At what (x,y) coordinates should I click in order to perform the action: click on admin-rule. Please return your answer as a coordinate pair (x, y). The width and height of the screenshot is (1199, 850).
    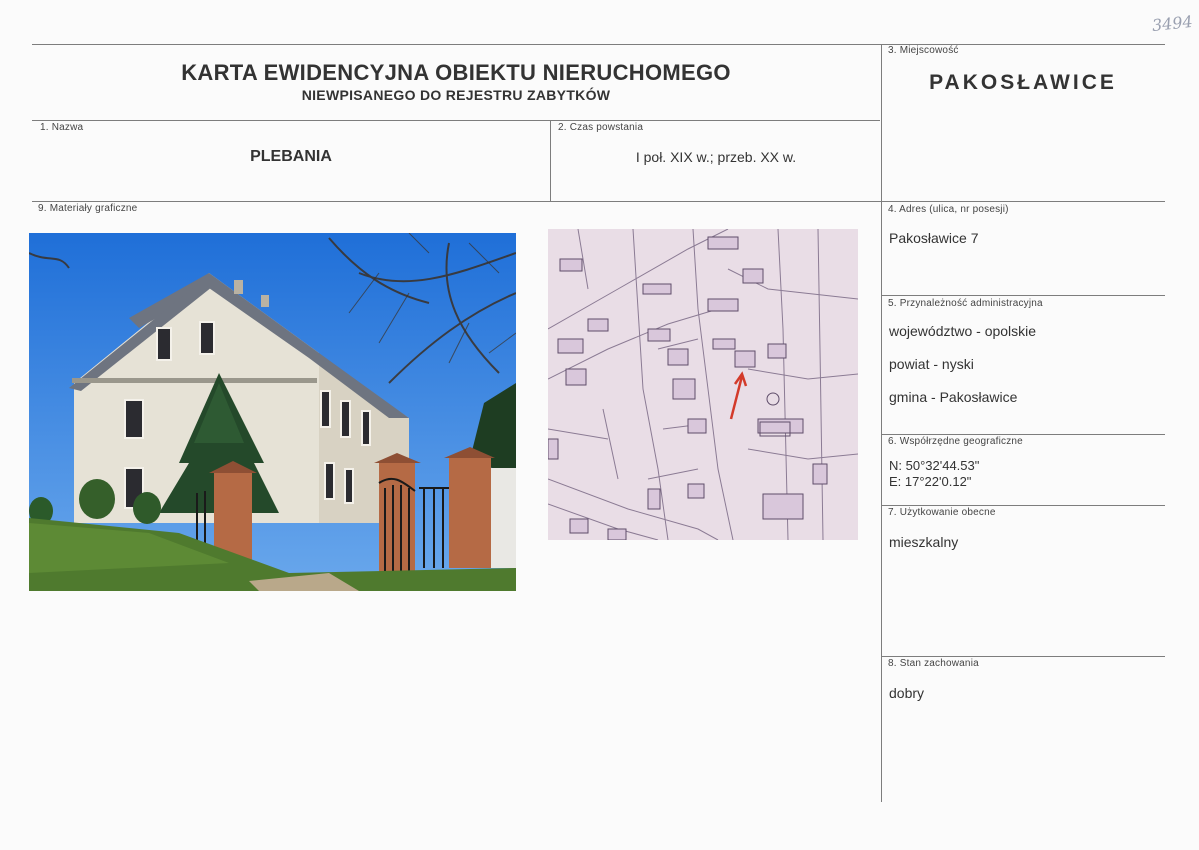
    Looking at the image, I should click on (1023, 295).